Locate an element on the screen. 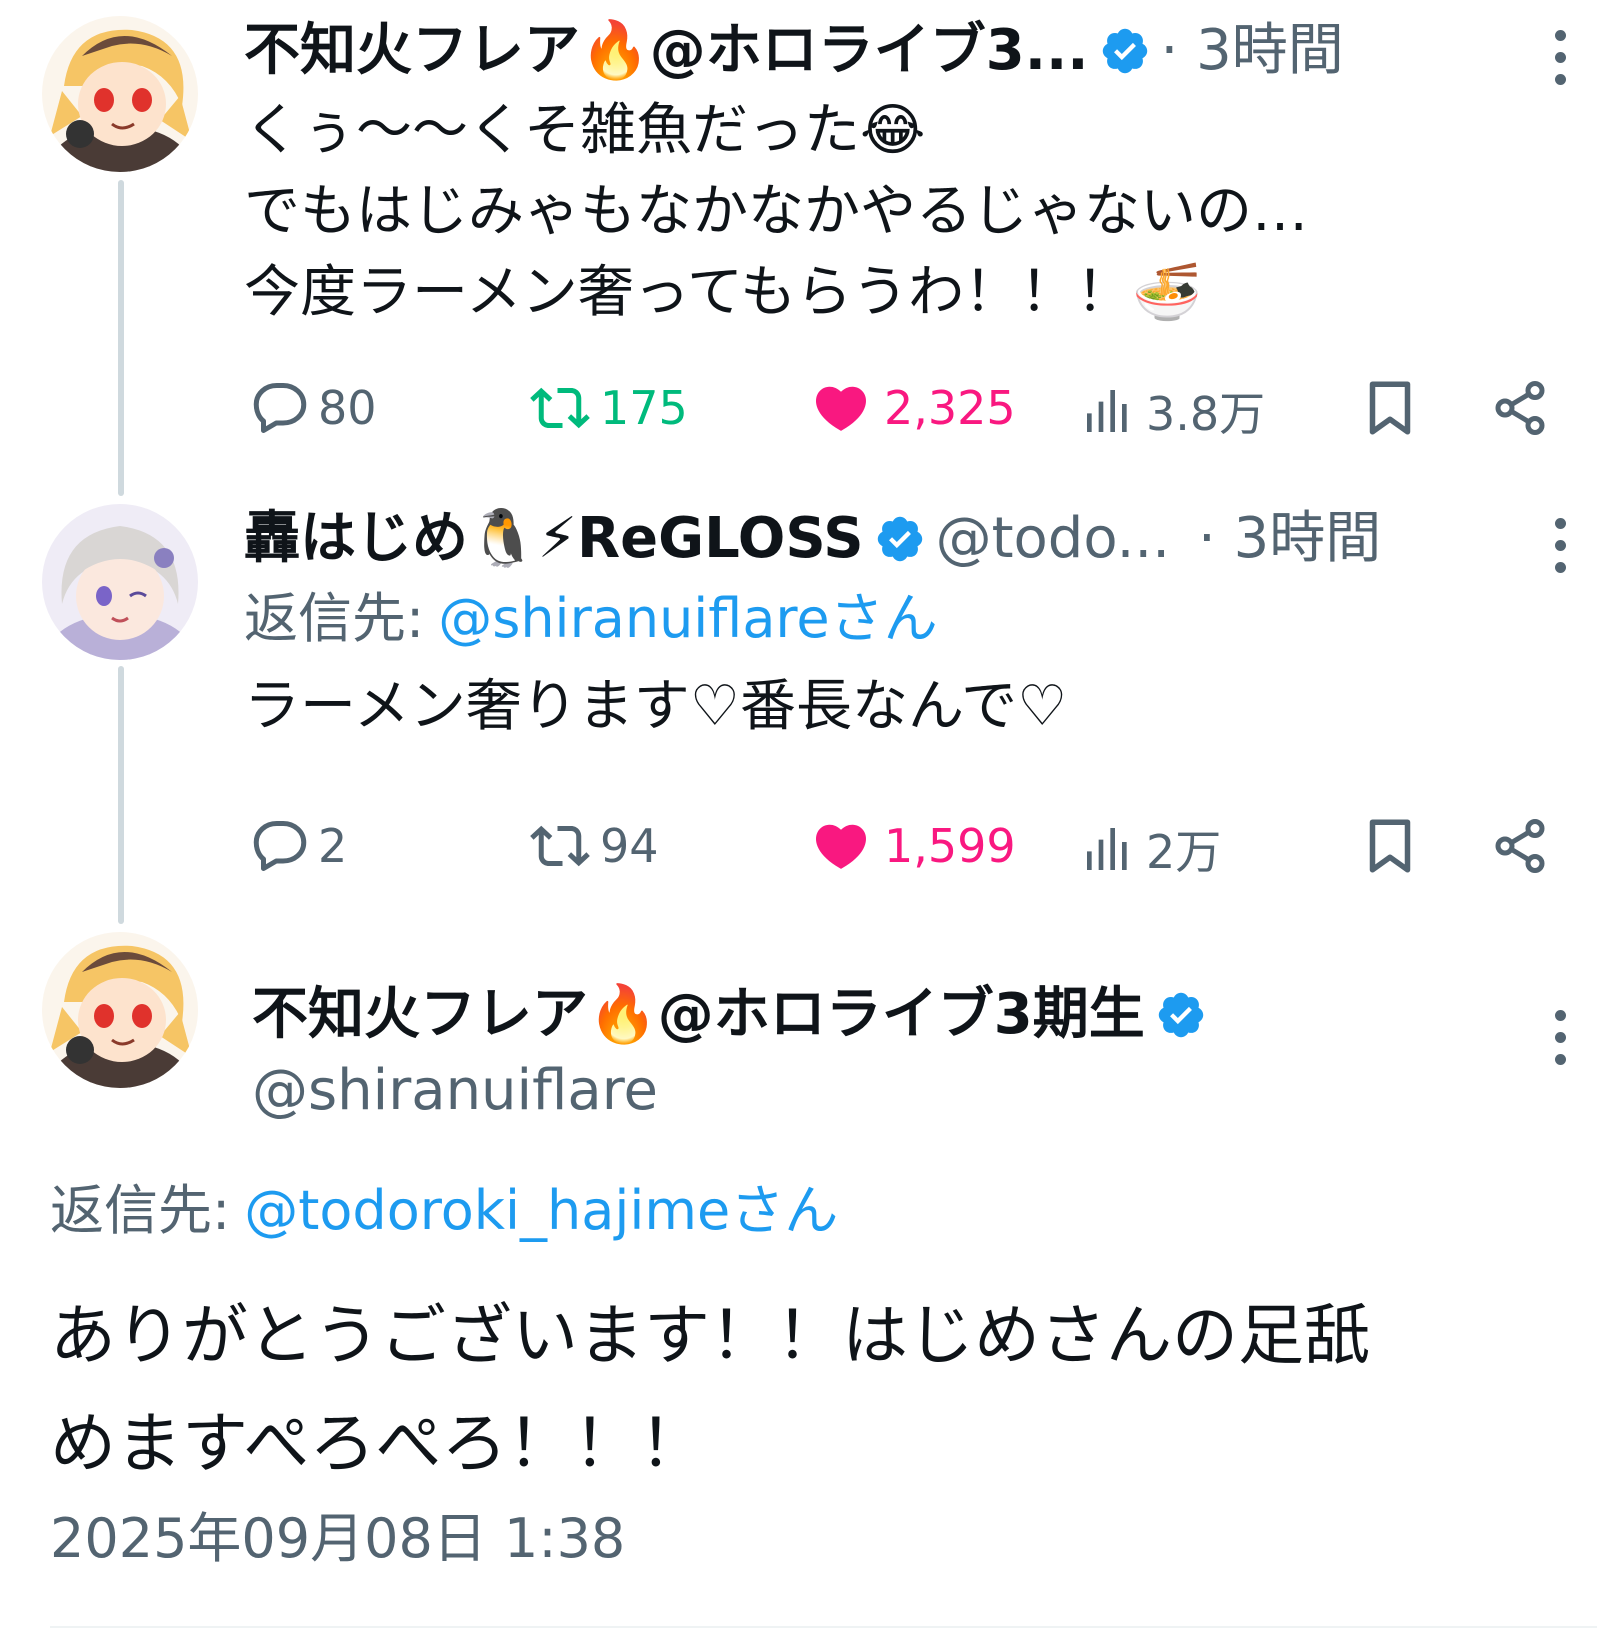 This screenshot has width=1597, height=1639. tweet2-reply-context: 返信先: @shiranuiflareさん is located at coordinates (591, 619).